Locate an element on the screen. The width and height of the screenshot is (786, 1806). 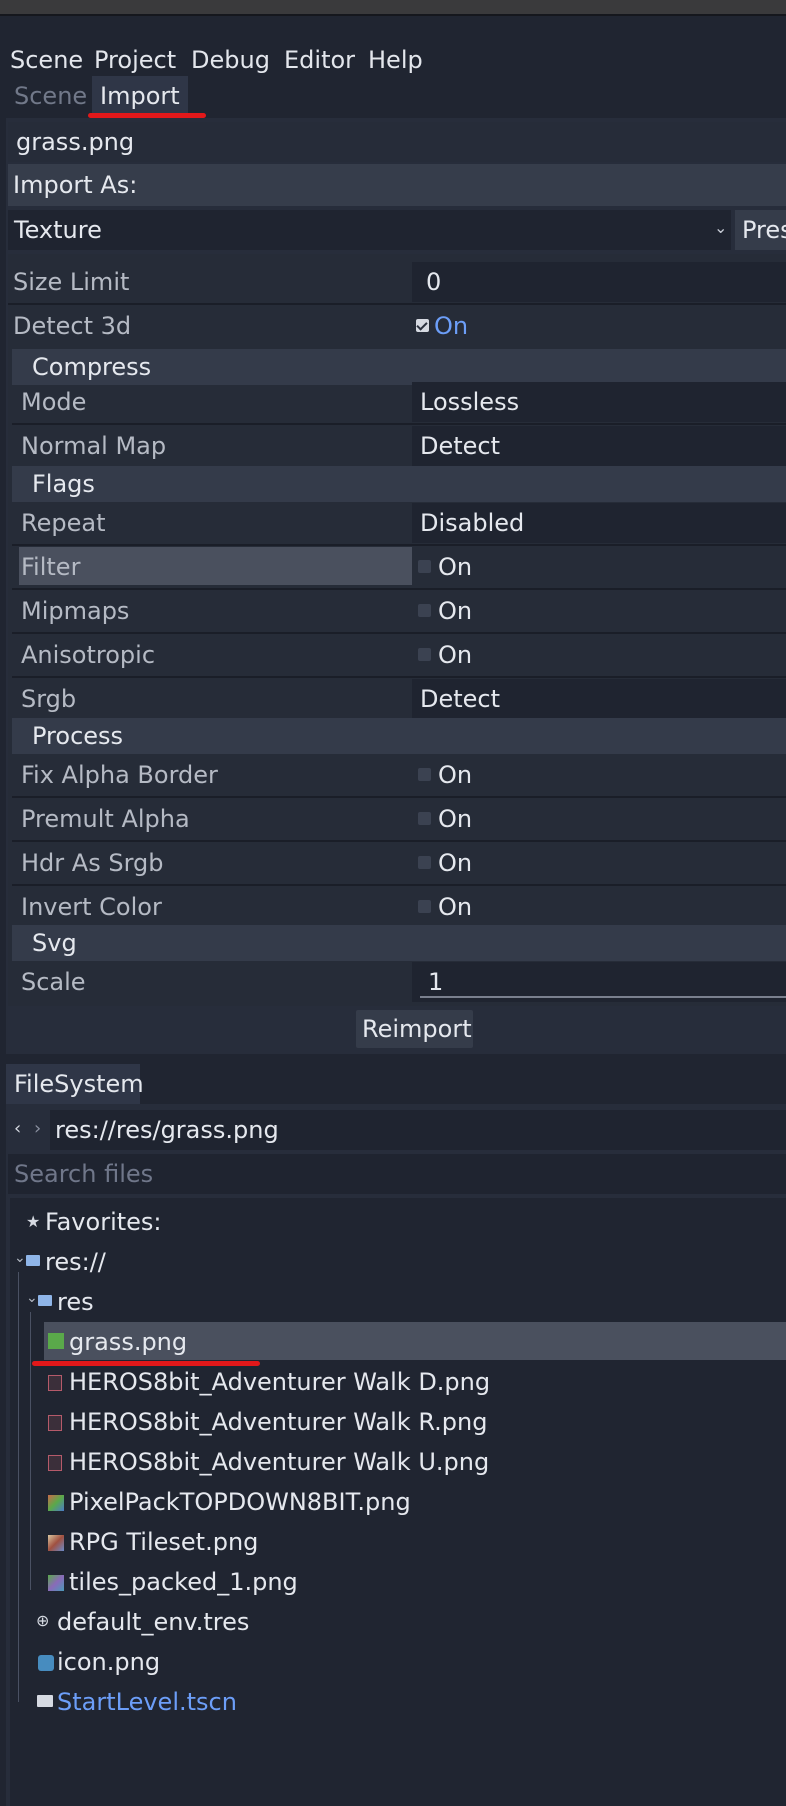
menu-project: Project is located at coordinates (135, 60).